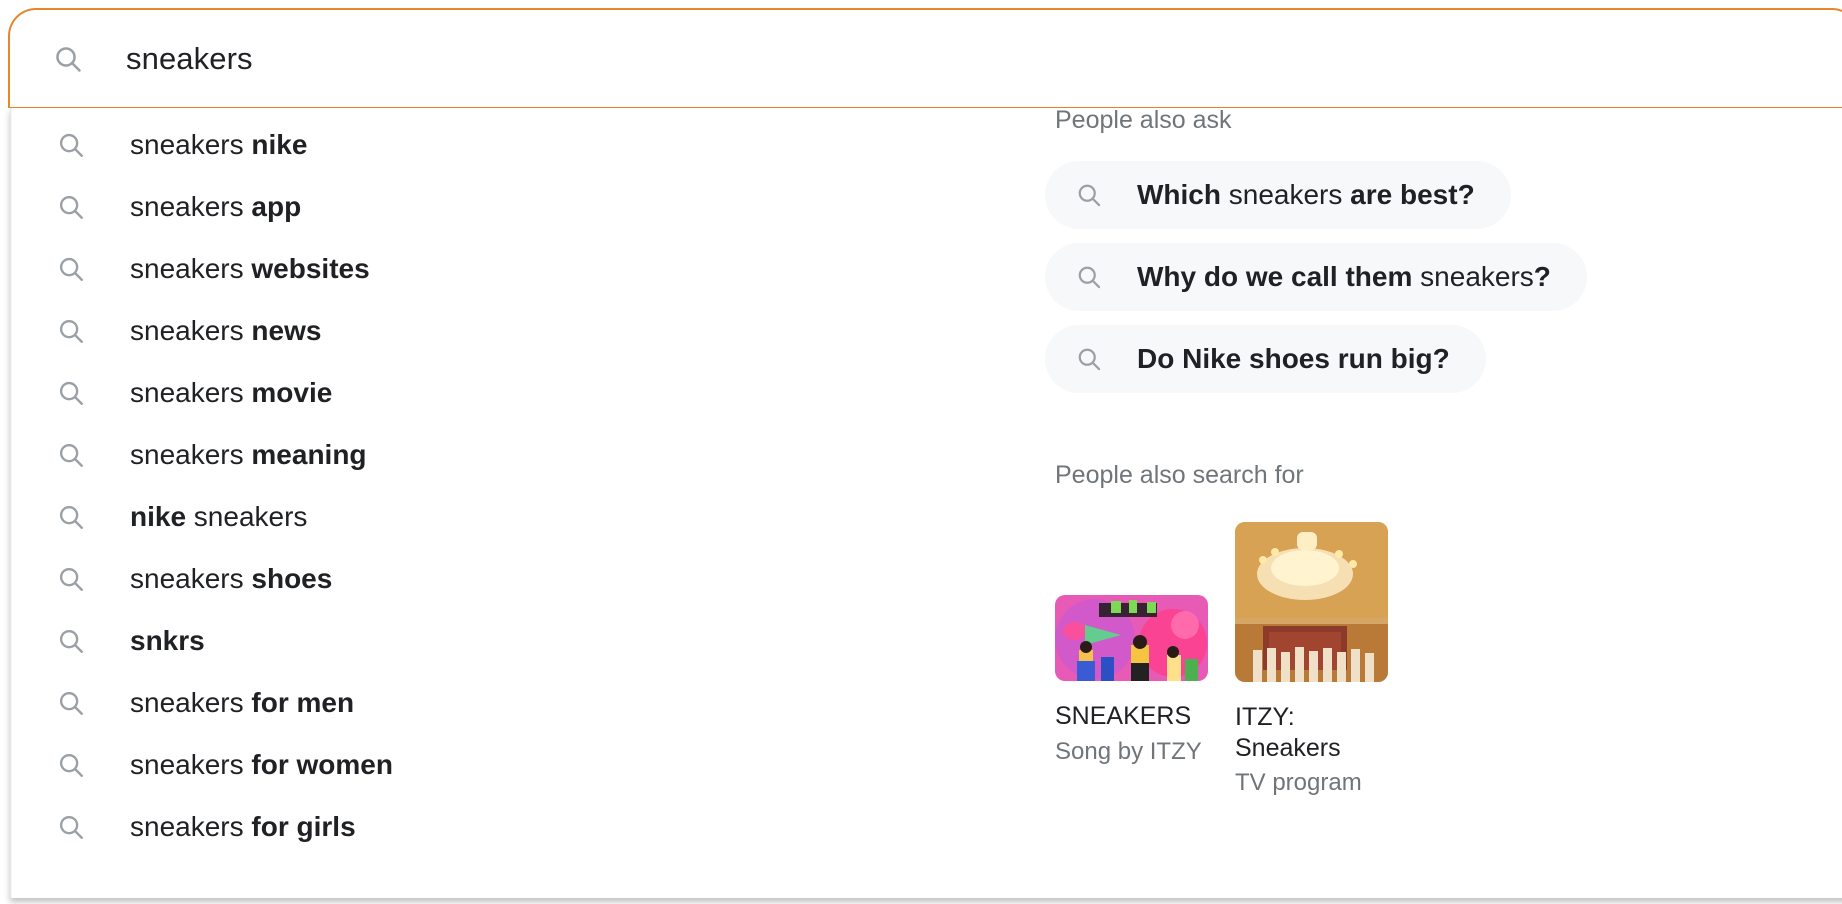 This screenshot has height=904, width=1842. What do you see at coordinates (243, 826) in the screenshot?
I see `suggestion-label: sneakers for girls` at bounding box center [243, 826].